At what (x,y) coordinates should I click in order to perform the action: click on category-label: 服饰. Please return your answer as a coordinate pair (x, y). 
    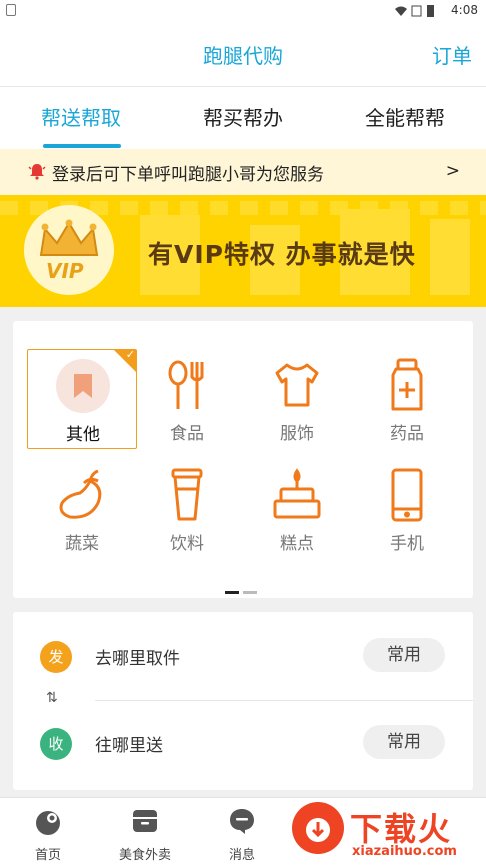
    Looking at the image, I should click on (297, 434).